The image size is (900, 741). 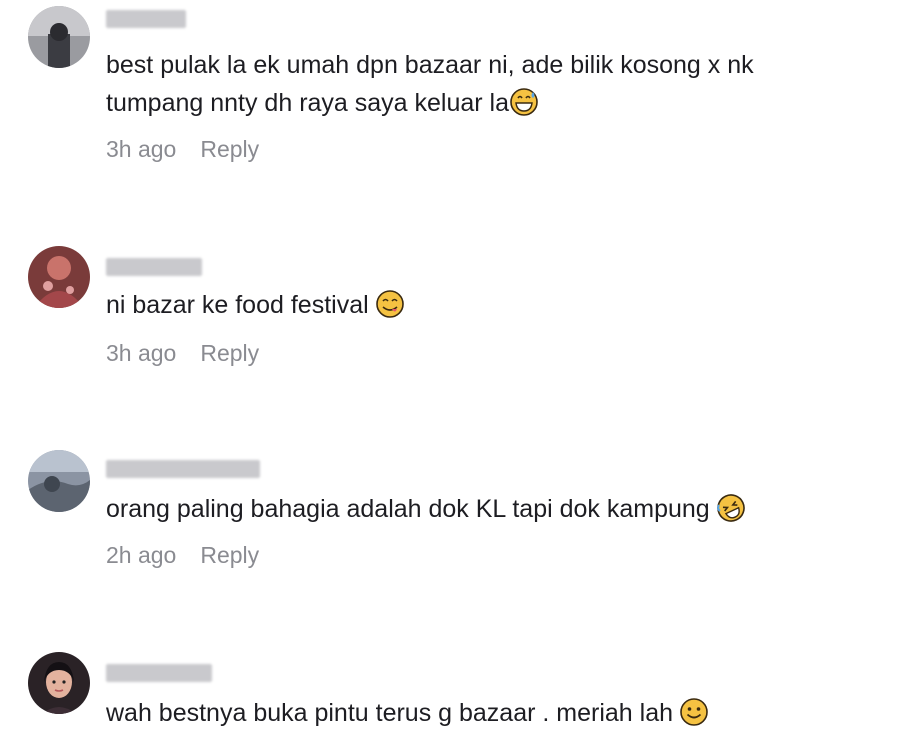 What do you see at coordinates (524, 102) in the screenshot?
I see `grinning-sweat-emoji-icon` at bounding box center [524, 102].